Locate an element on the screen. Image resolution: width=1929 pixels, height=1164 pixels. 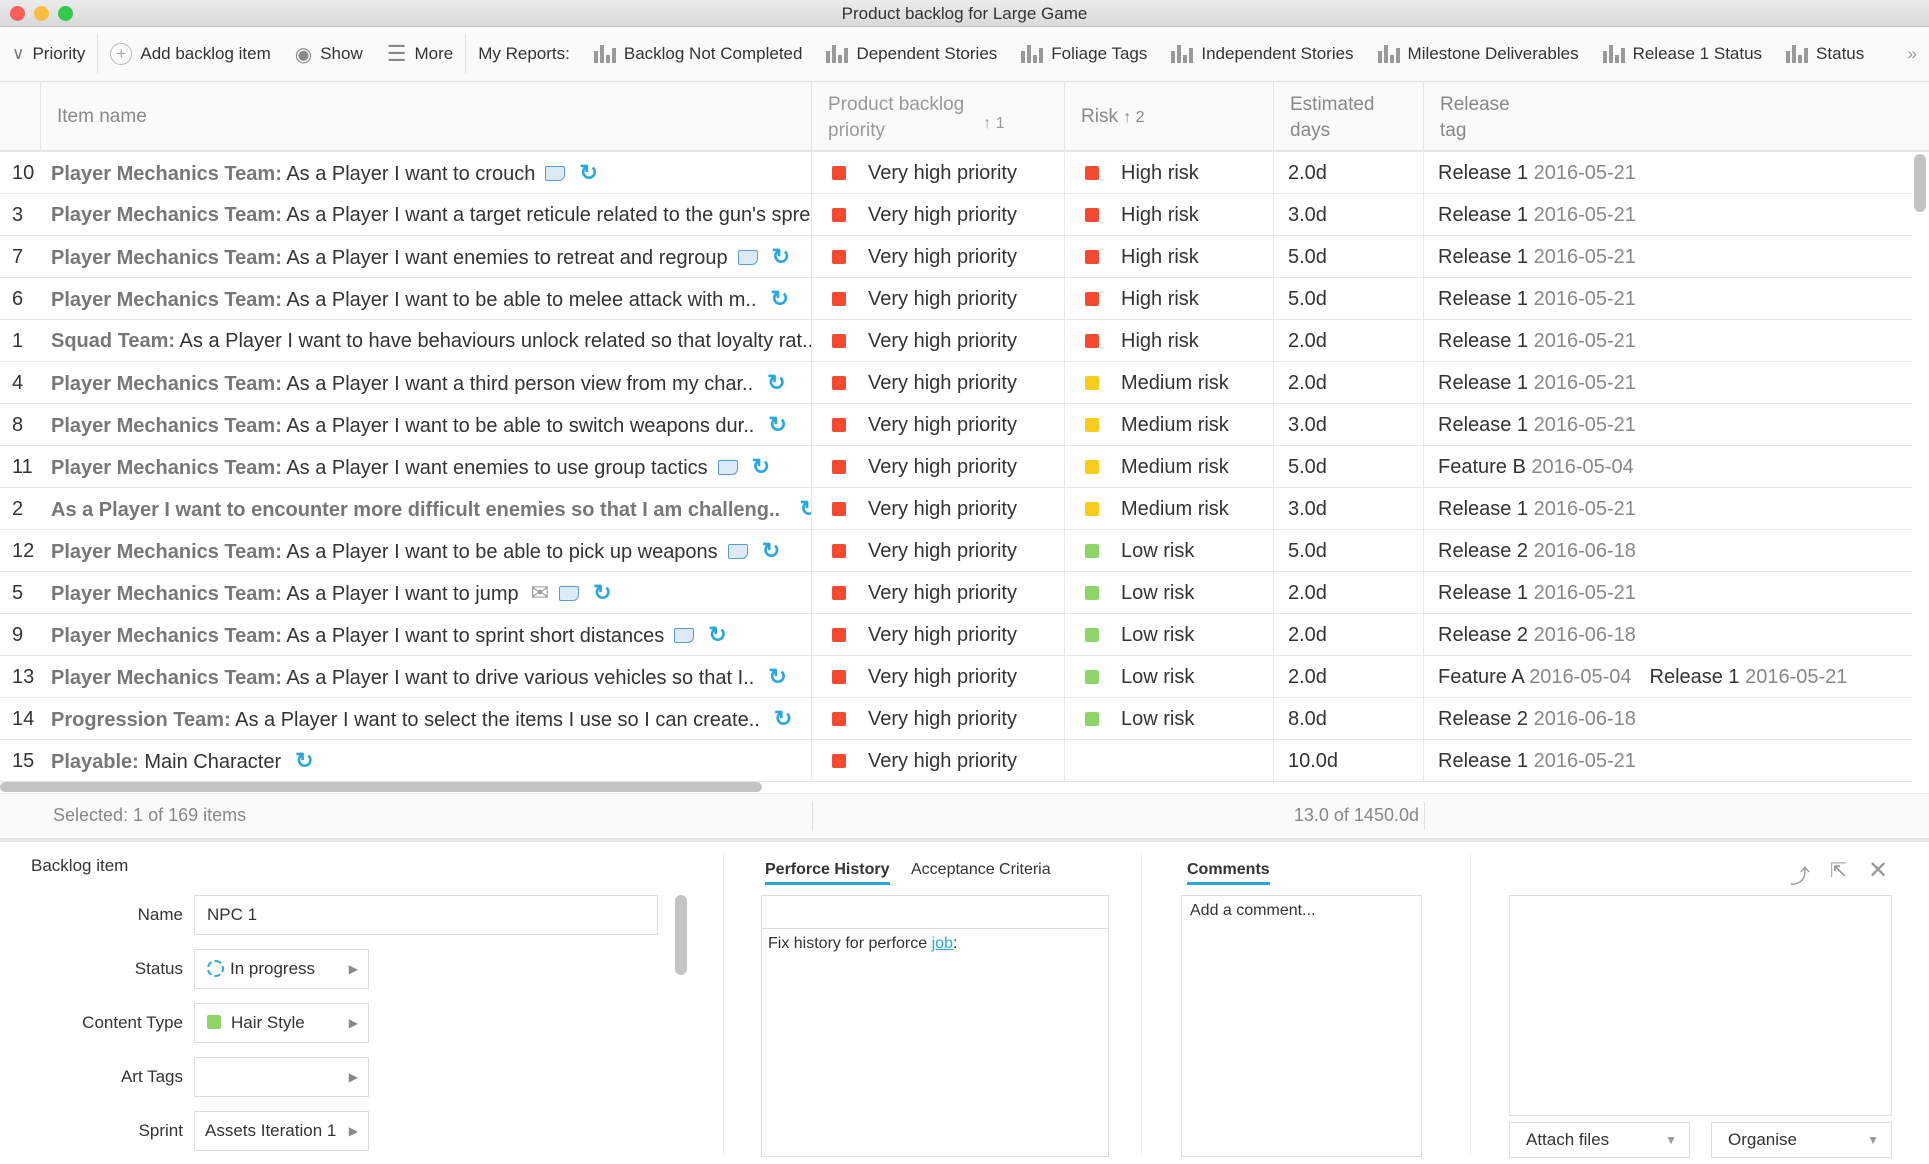
priority-button: ∨ Priority is located at coordinates (48, 54).